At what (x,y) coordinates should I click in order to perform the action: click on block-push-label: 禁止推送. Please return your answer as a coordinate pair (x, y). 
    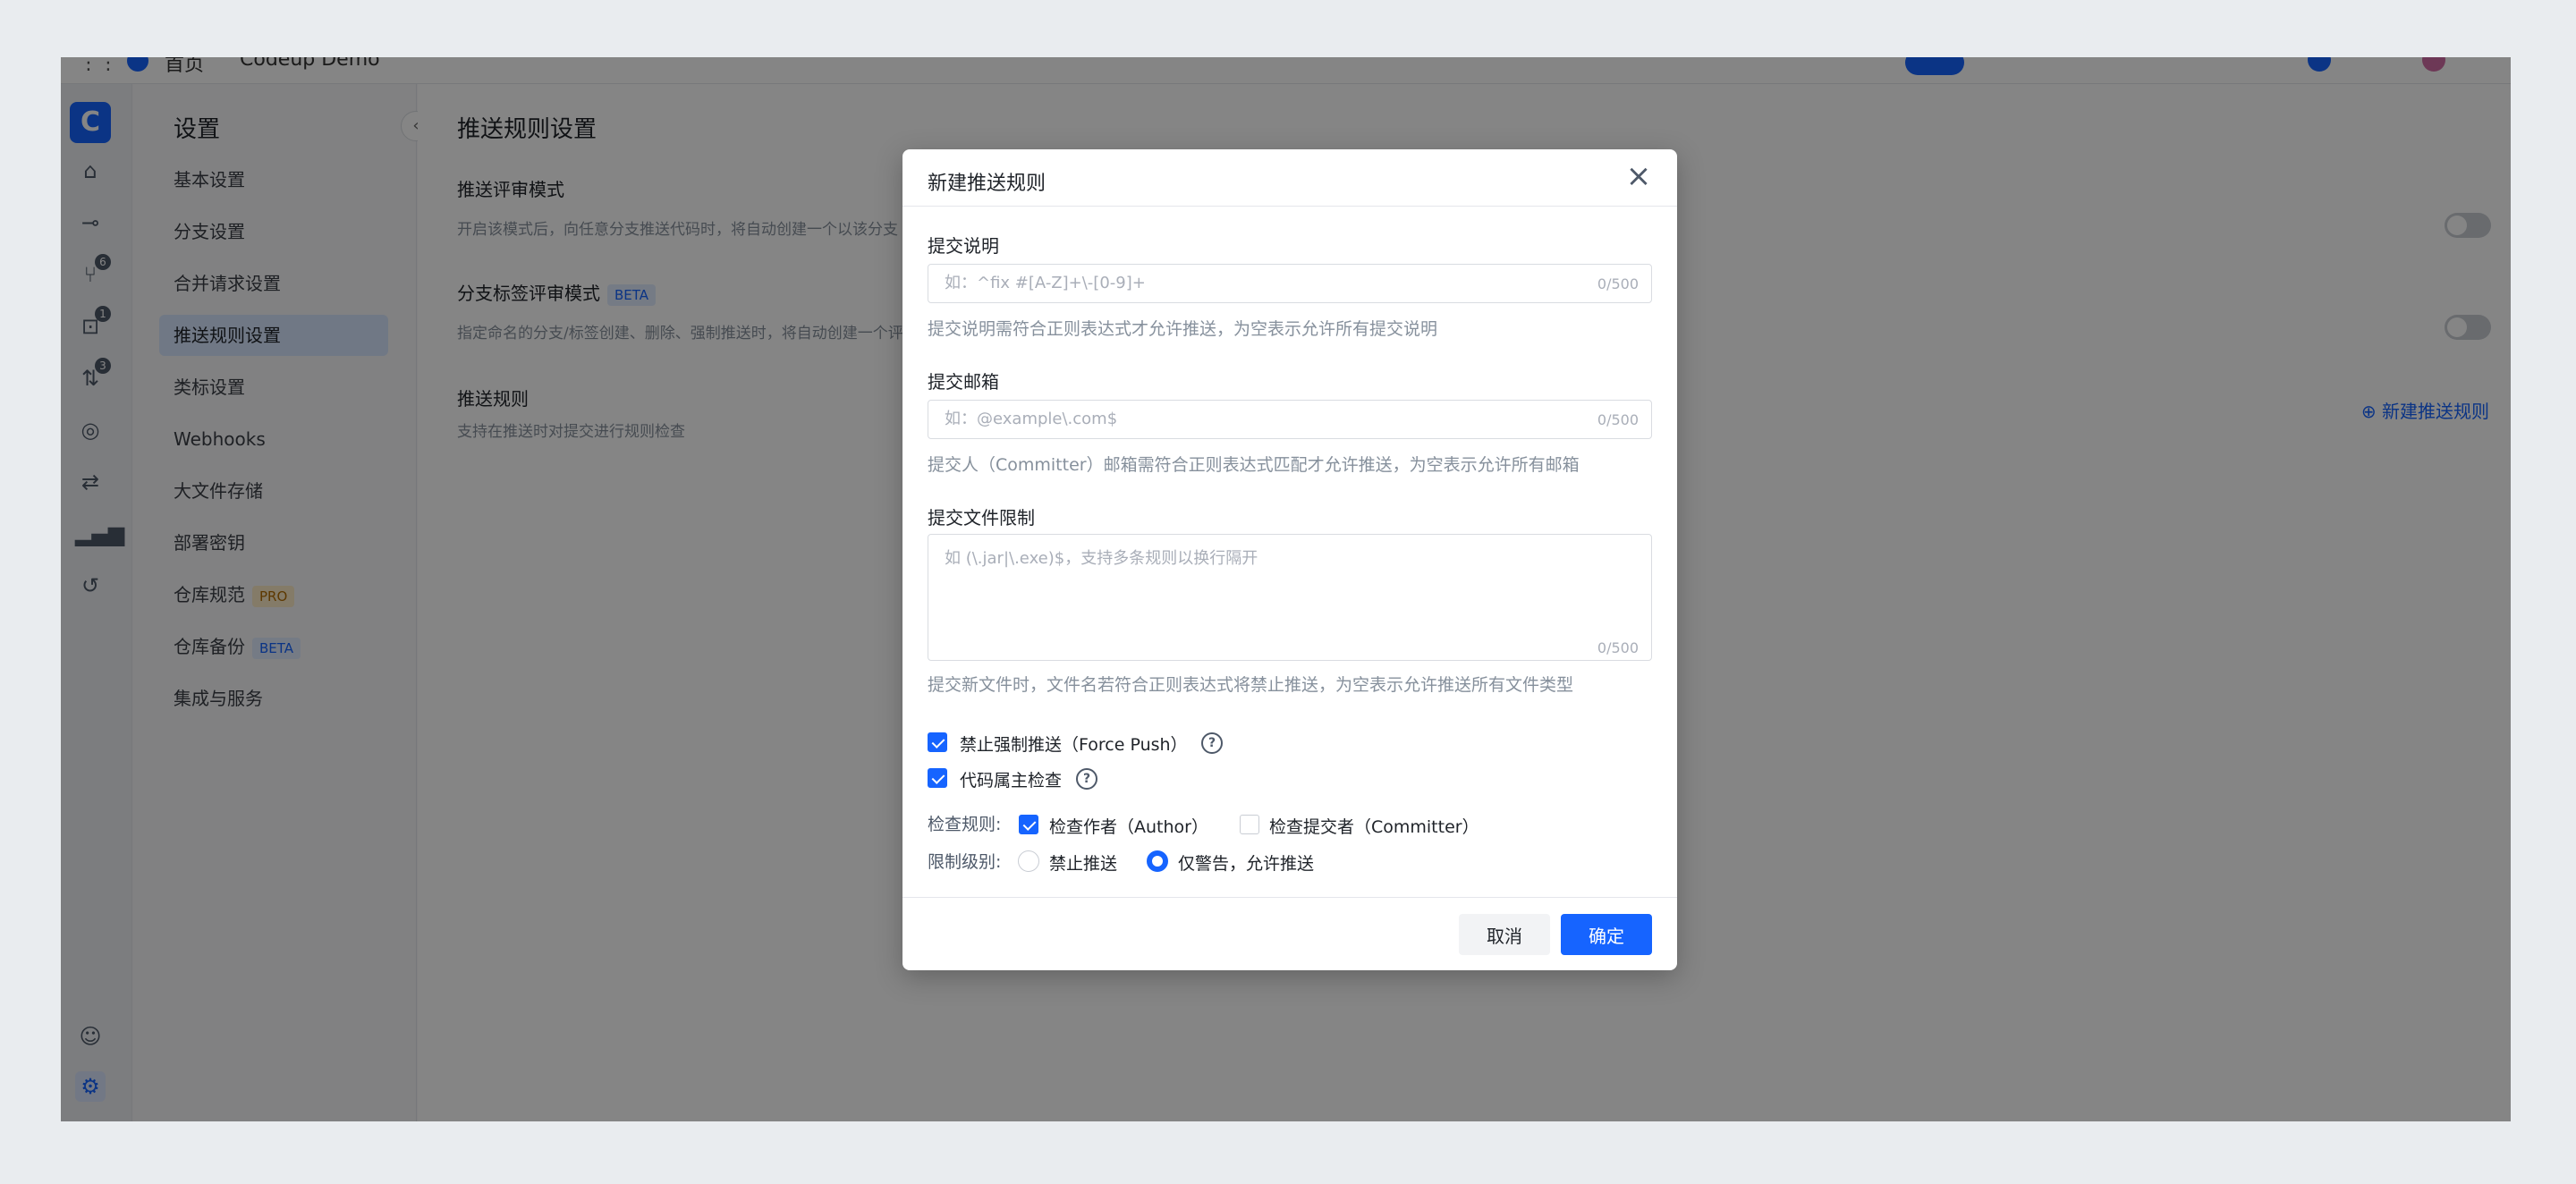
    Looking at the image, I should click on (1083, 862).